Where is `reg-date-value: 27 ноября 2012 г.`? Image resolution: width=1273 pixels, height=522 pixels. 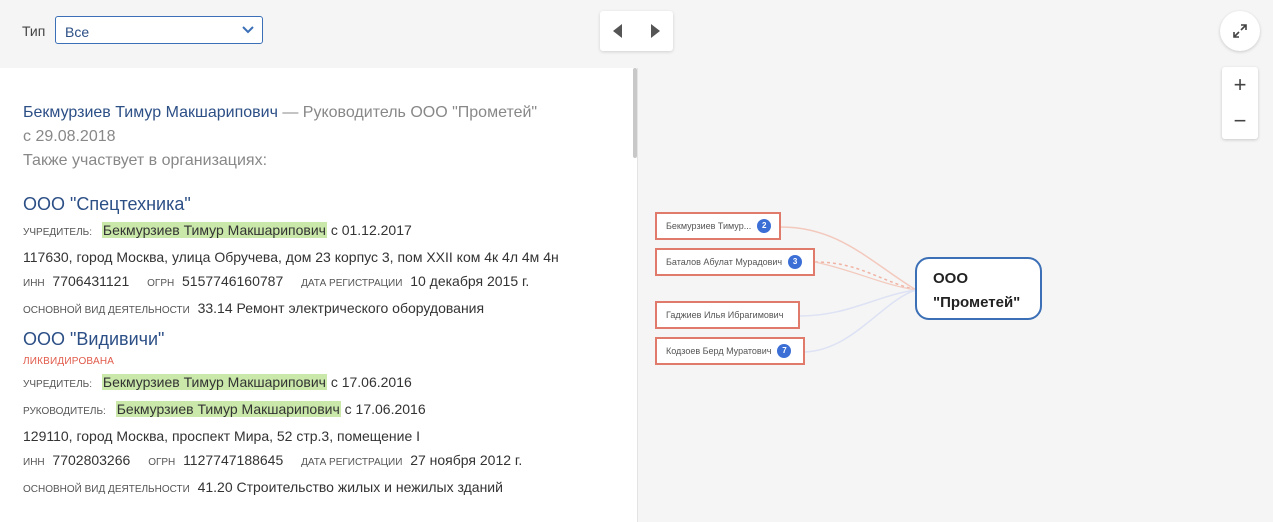
reg-date-value: 27 ноября 2012 г. is located at coordinates (466, 460).